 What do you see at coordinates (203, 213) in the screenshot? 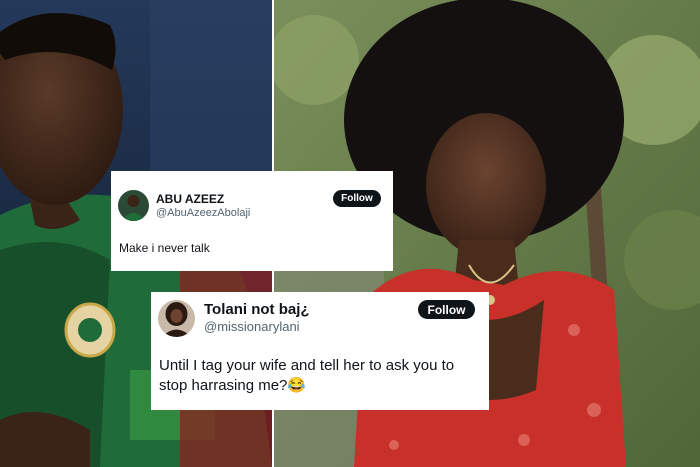
I see `tweet-author-handle: @AbuAzeezAbolaji` at bounding box center [203, 213].